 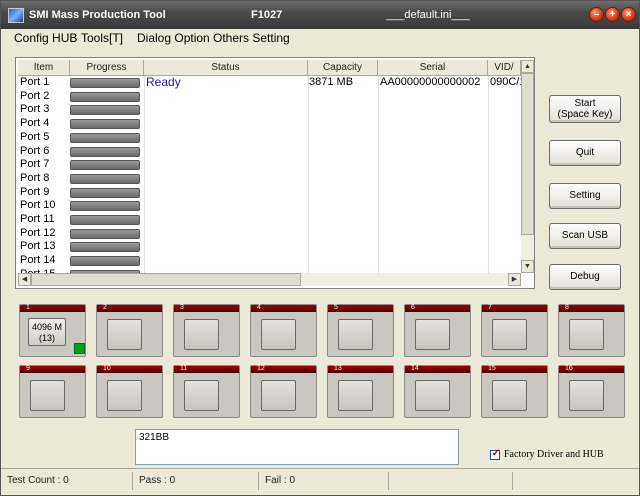 What do you see at coordinates (336, 307) in the screenshot?
I see `slot-number: 5` at bounding box center [336, 307].